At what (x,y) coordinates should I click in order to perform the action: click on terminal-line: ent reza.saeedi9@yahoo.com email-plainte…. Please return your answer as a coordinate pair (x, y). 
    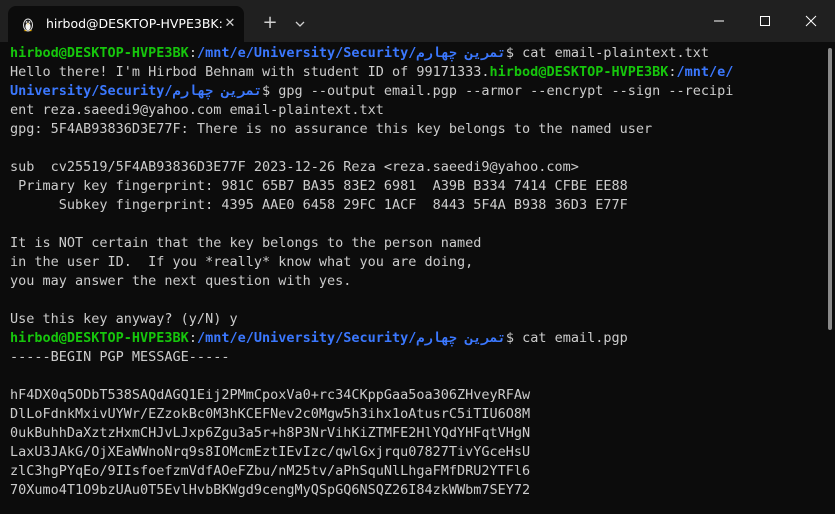
    Looking at the image, I should click on (197, 110).